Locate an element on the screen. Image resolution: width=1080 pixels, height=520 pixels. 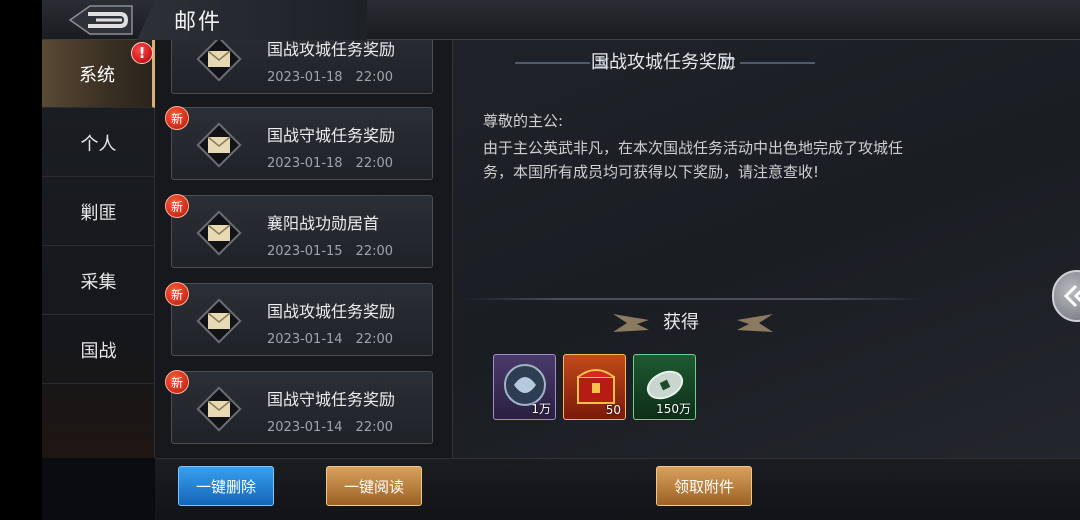
read-all-button: 一键阅读 is located at coordinates (374, 486).